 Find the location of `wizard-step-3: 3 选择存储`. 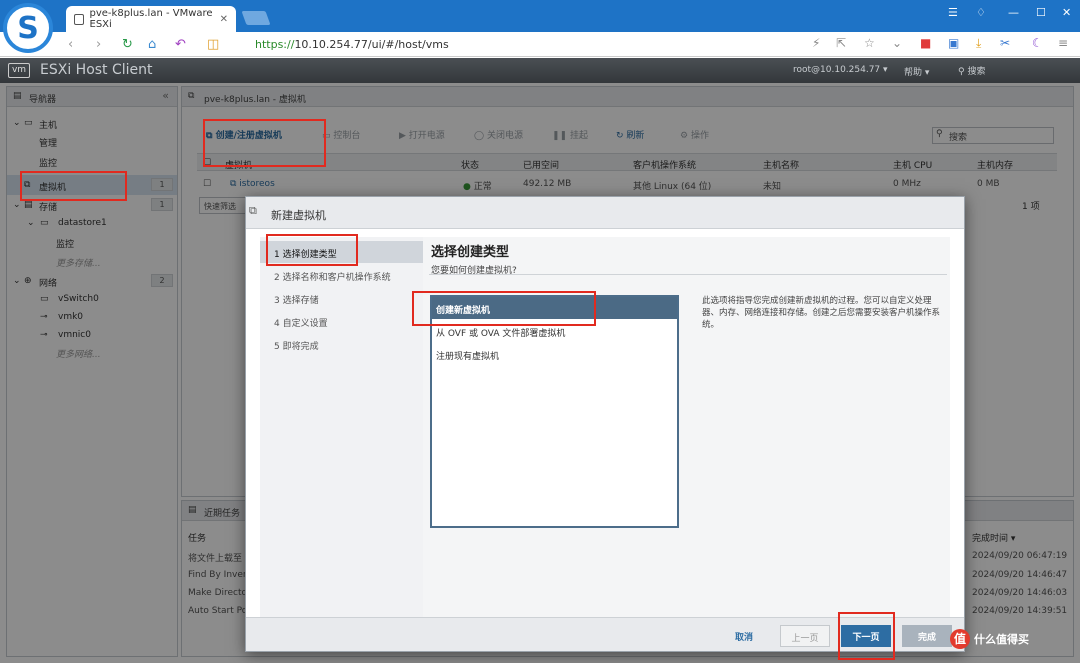

wizard-step-3: 3 选择存储 is located at coordinates (341, 298).